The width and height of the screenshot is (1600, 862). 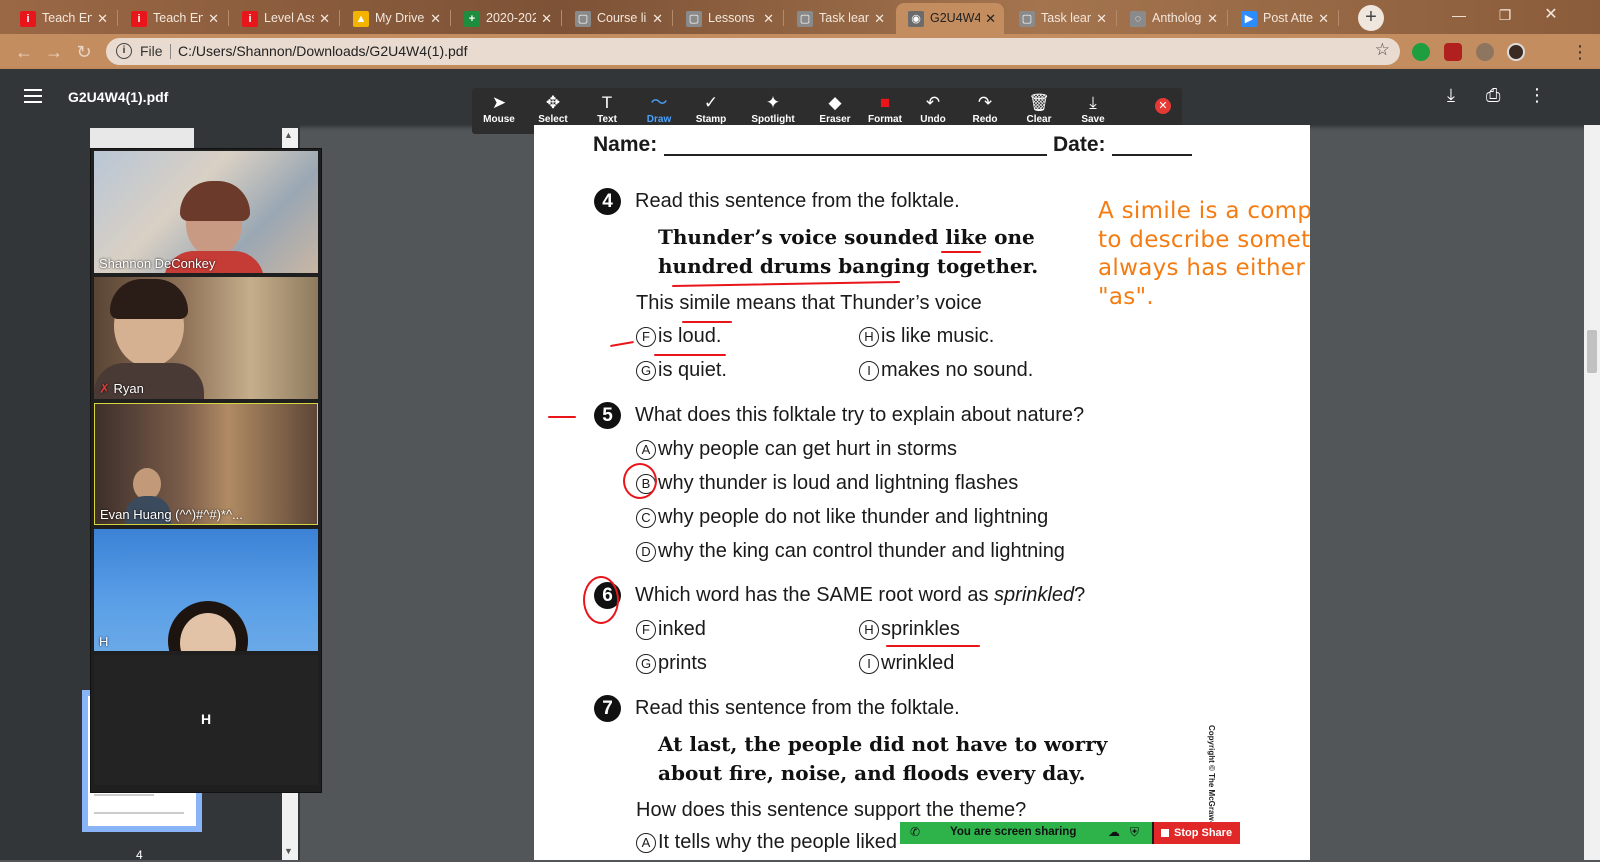 I want to click on tab-label: Task learn, so click(x=844, y=18).